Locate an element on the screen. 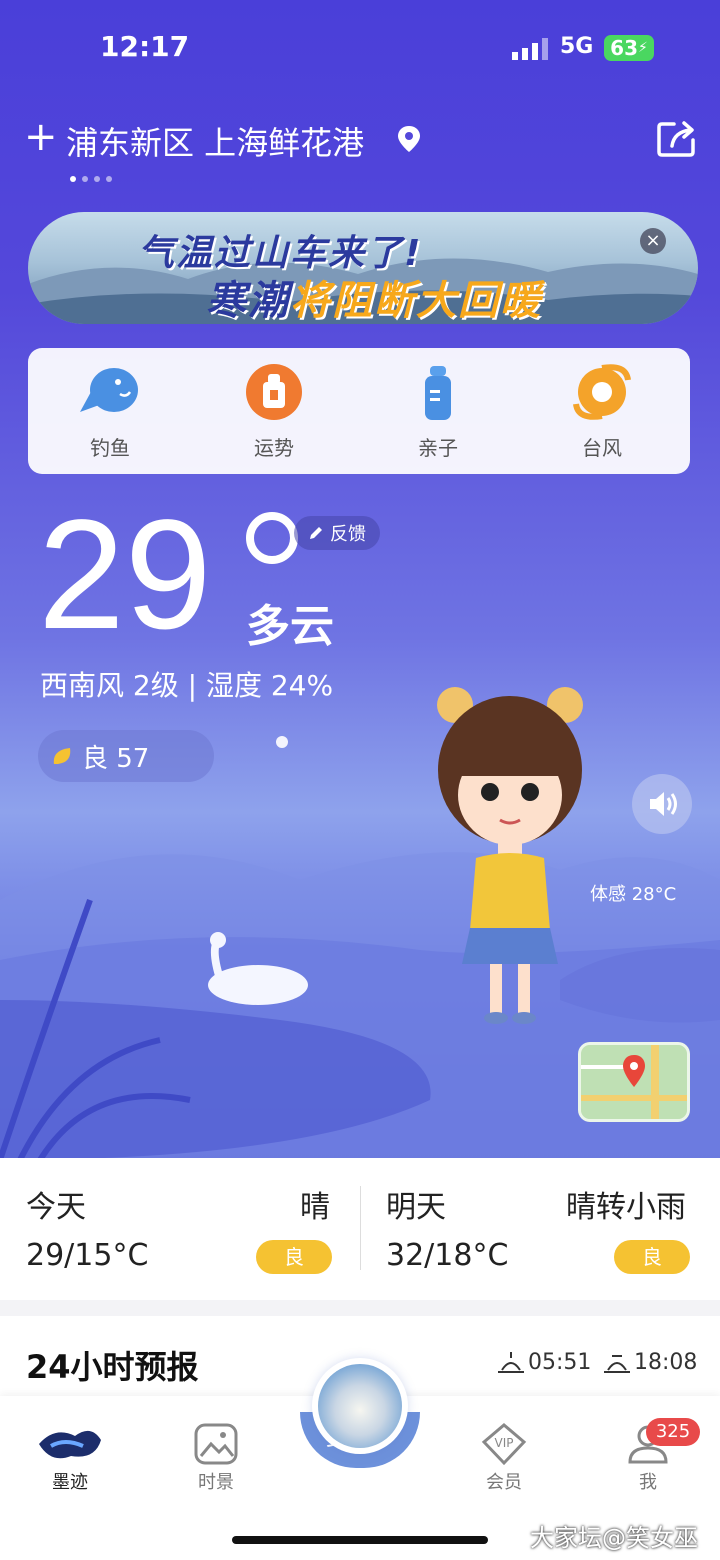  battery-level: 63 is located at coordinates (624, 48).